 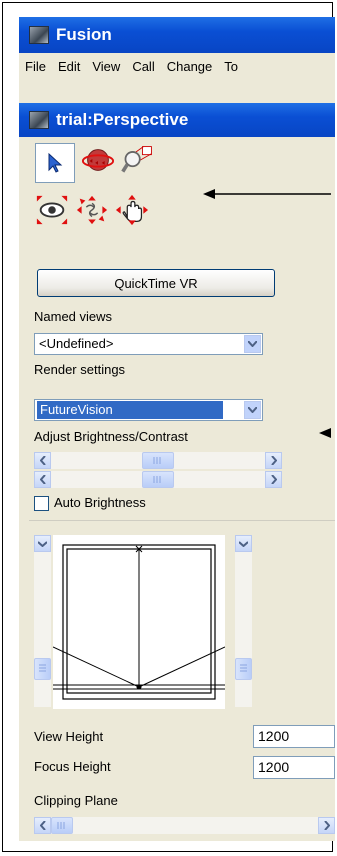 I want to click on render-settings-select: FutureVision, so click(x=148, y=410).